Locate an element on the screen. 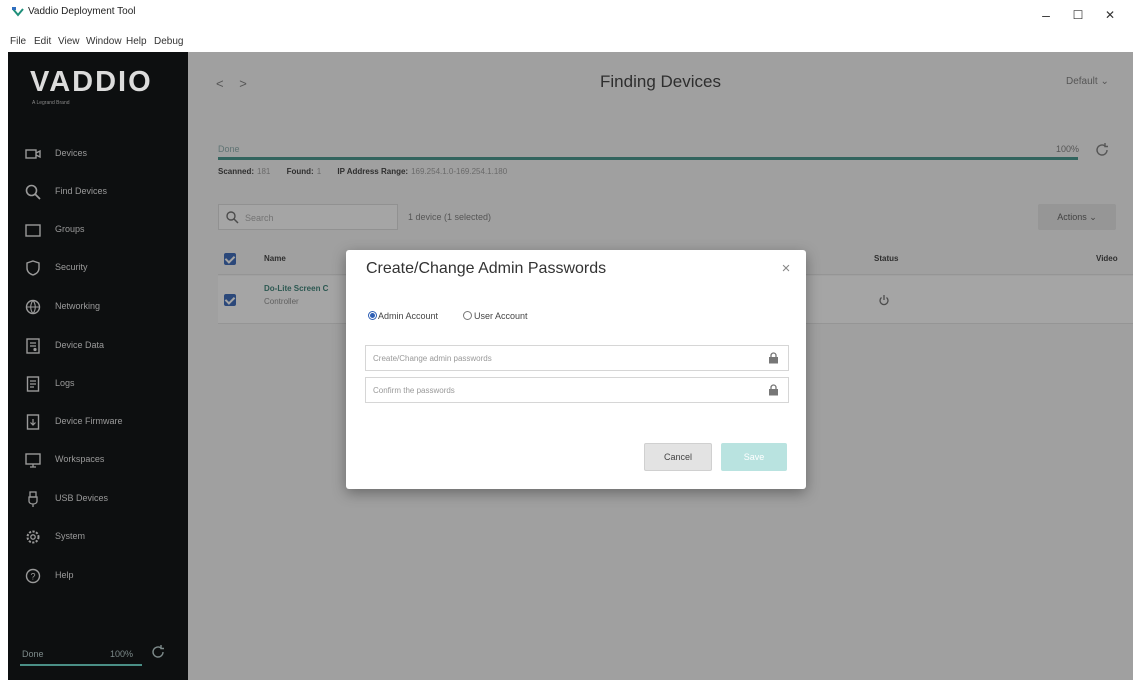  minimize-button: – is located at coordinates (1046, 15).